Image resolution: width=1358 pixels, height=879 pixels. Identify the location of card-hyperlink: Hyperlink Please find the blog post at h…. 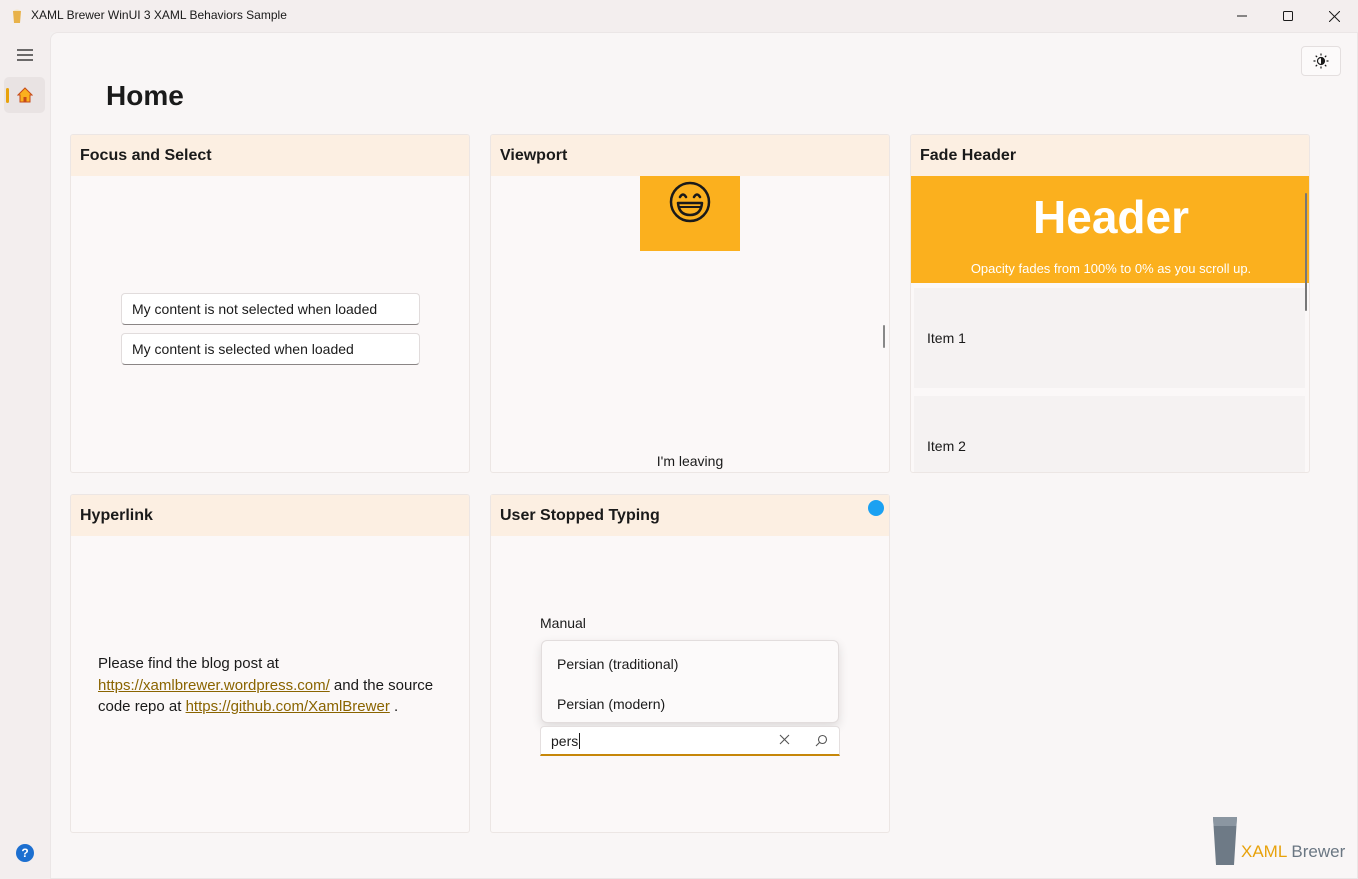
(270, 663).